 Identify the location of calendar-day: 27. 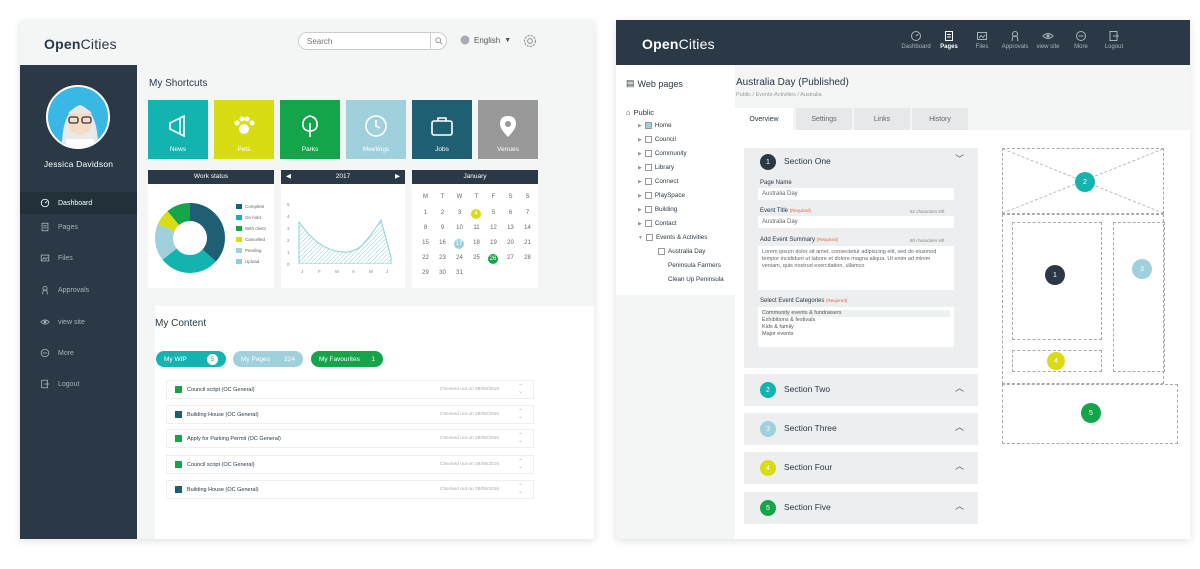
(510, 258).